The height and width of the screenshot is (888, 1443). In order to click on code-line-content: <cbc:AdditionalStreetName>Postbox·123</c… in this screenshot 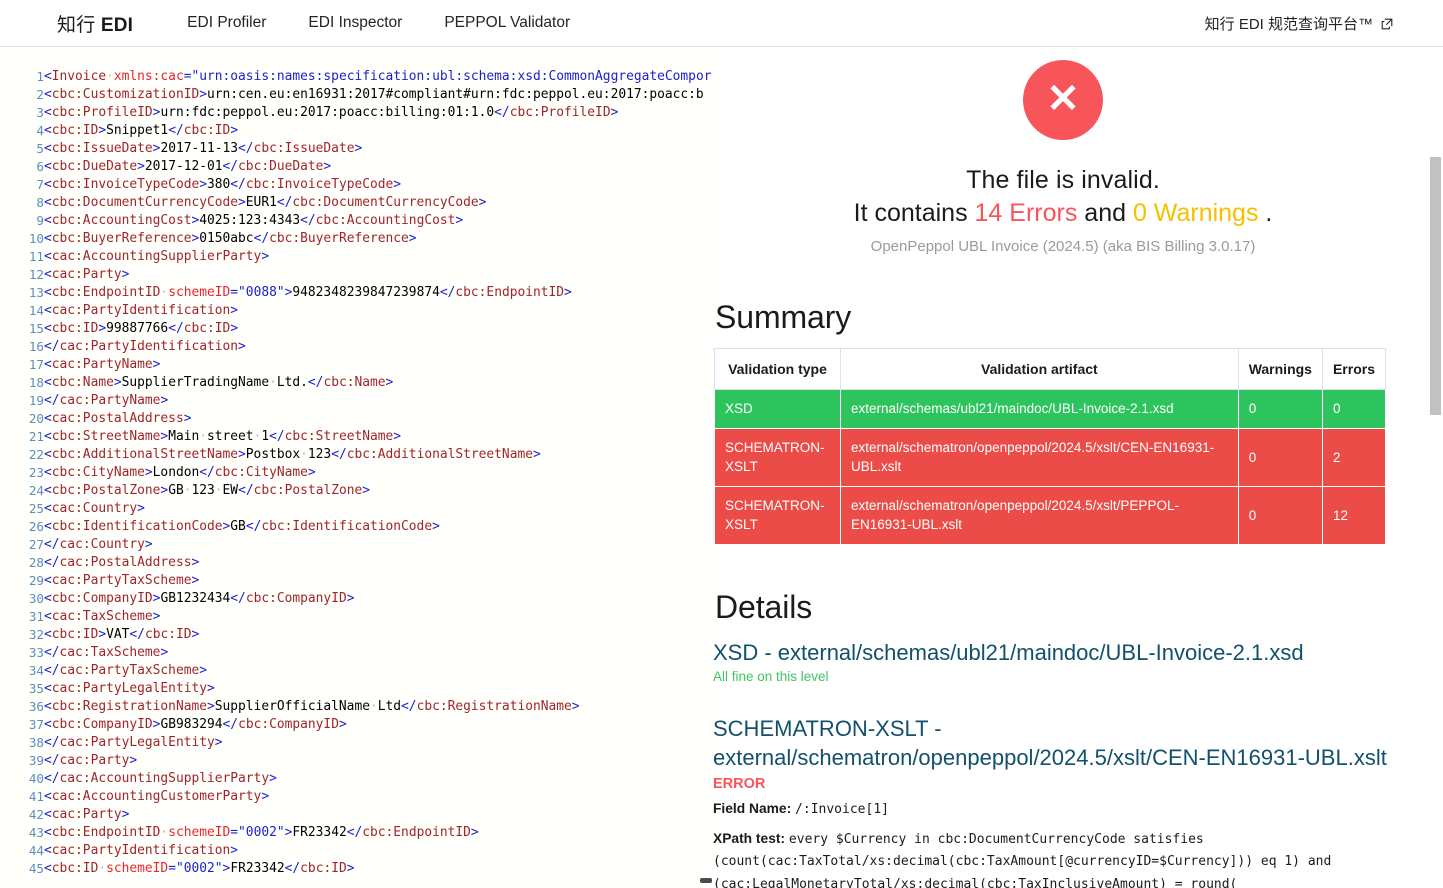, I will do `click(377, 455)`.